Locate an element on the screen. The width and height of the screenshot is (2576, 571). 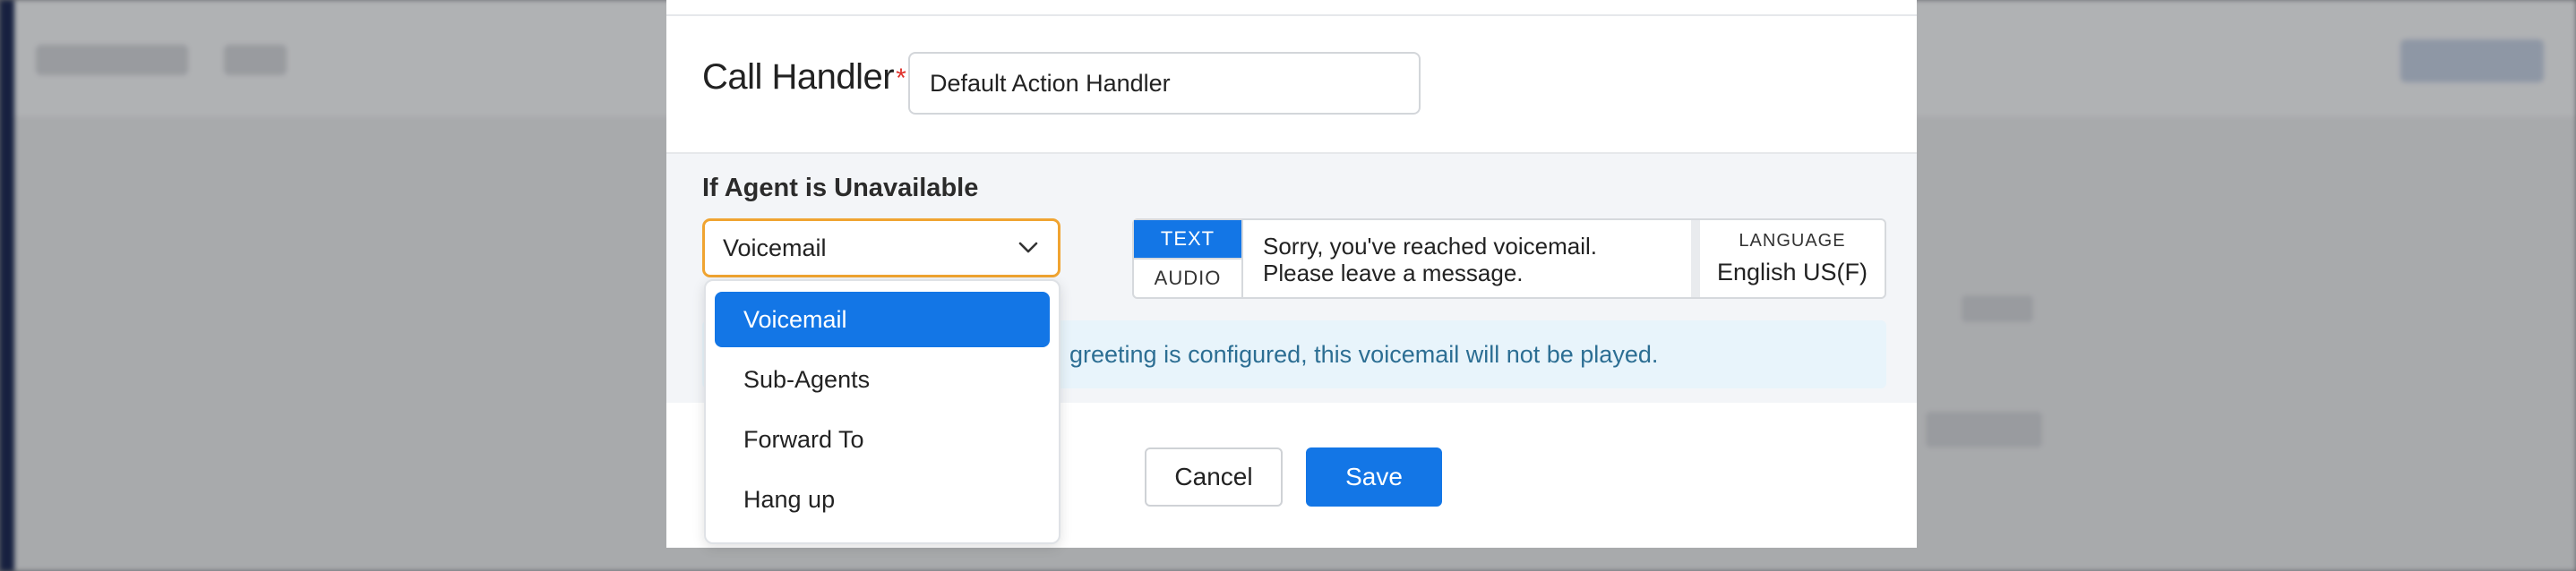
tab-audio: AUDIO is located at coordinates (1187, 277).